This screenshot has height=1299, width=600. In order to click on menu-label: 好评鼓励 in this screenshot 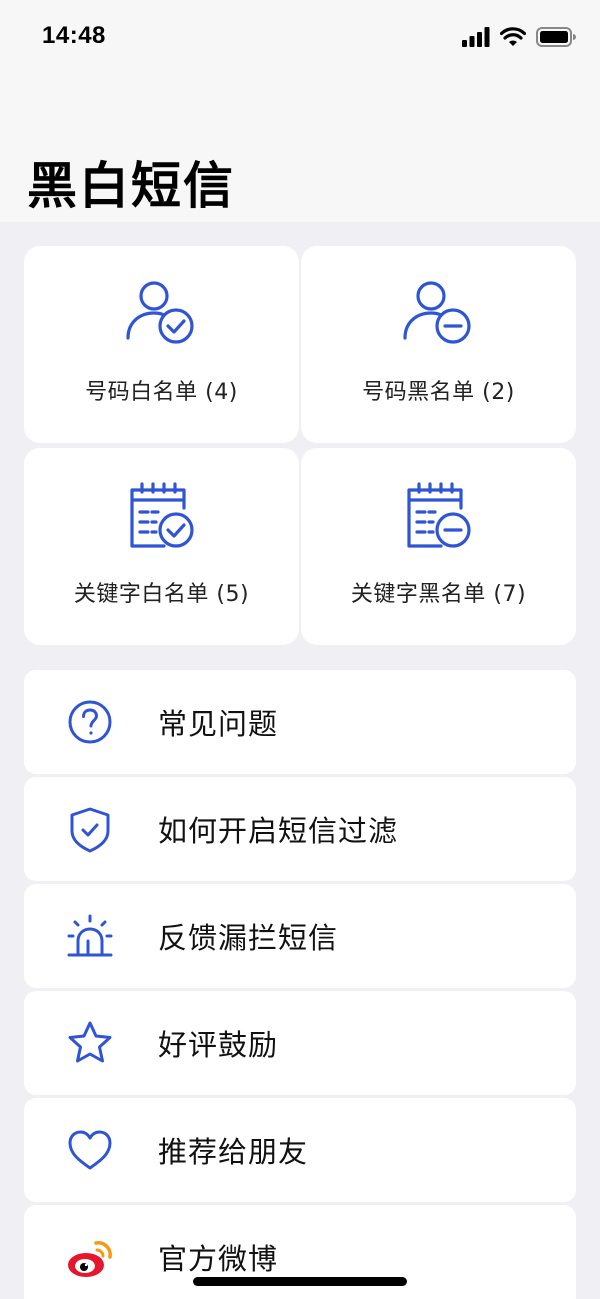, I will do `click(218, 1045)`.